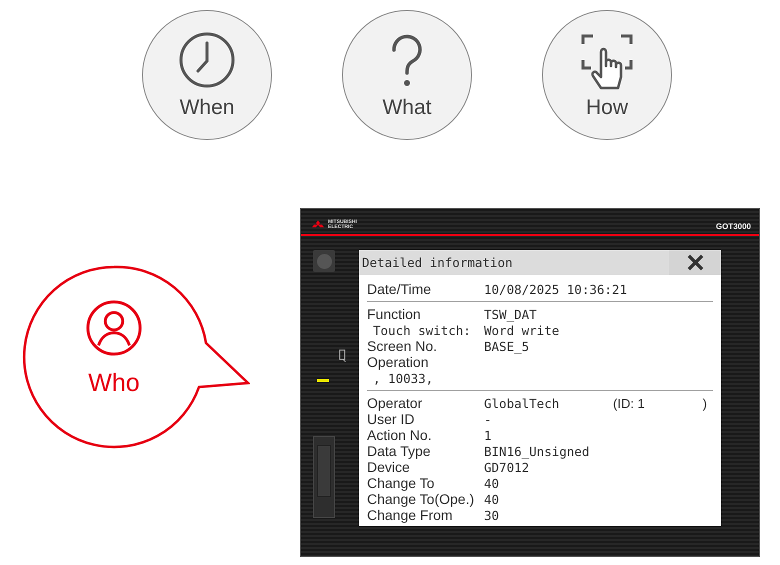  Describe the element at coordinates (511, 314) in the screenshot. I see `field-value: TSW_DAT` at that location.